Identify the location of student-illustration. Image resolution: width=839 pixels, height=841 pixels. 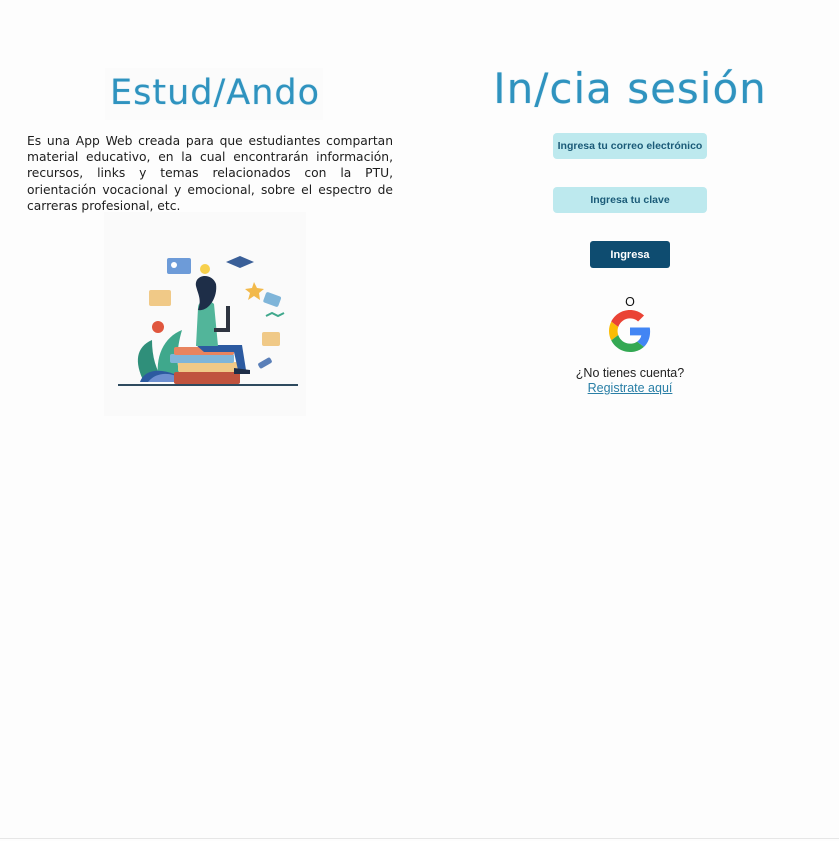
(205, 314).